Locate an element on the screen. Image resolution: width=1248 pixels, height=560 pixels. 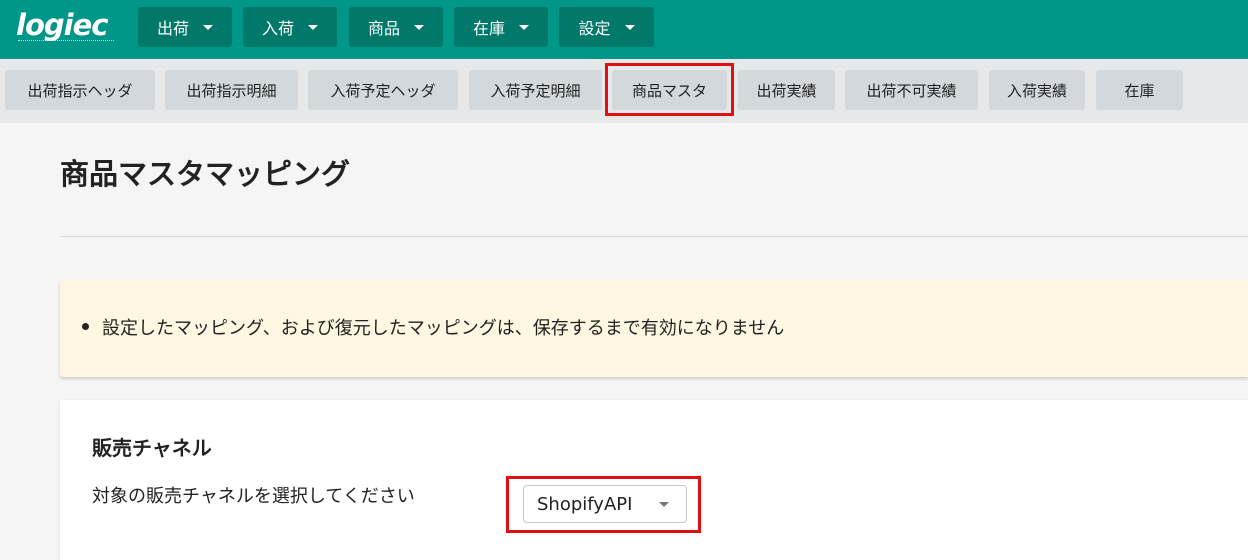
title-divider is located at coordinates (654, 236).